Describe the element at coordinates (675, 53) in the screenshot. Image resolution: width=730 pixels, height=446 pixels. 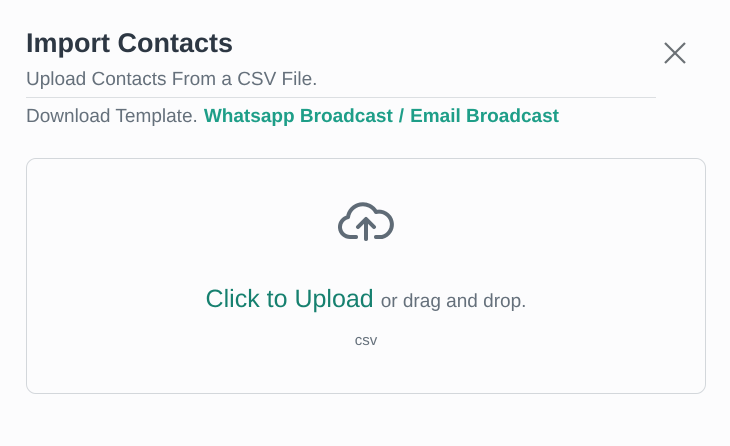
I see `close-icon` at that location.